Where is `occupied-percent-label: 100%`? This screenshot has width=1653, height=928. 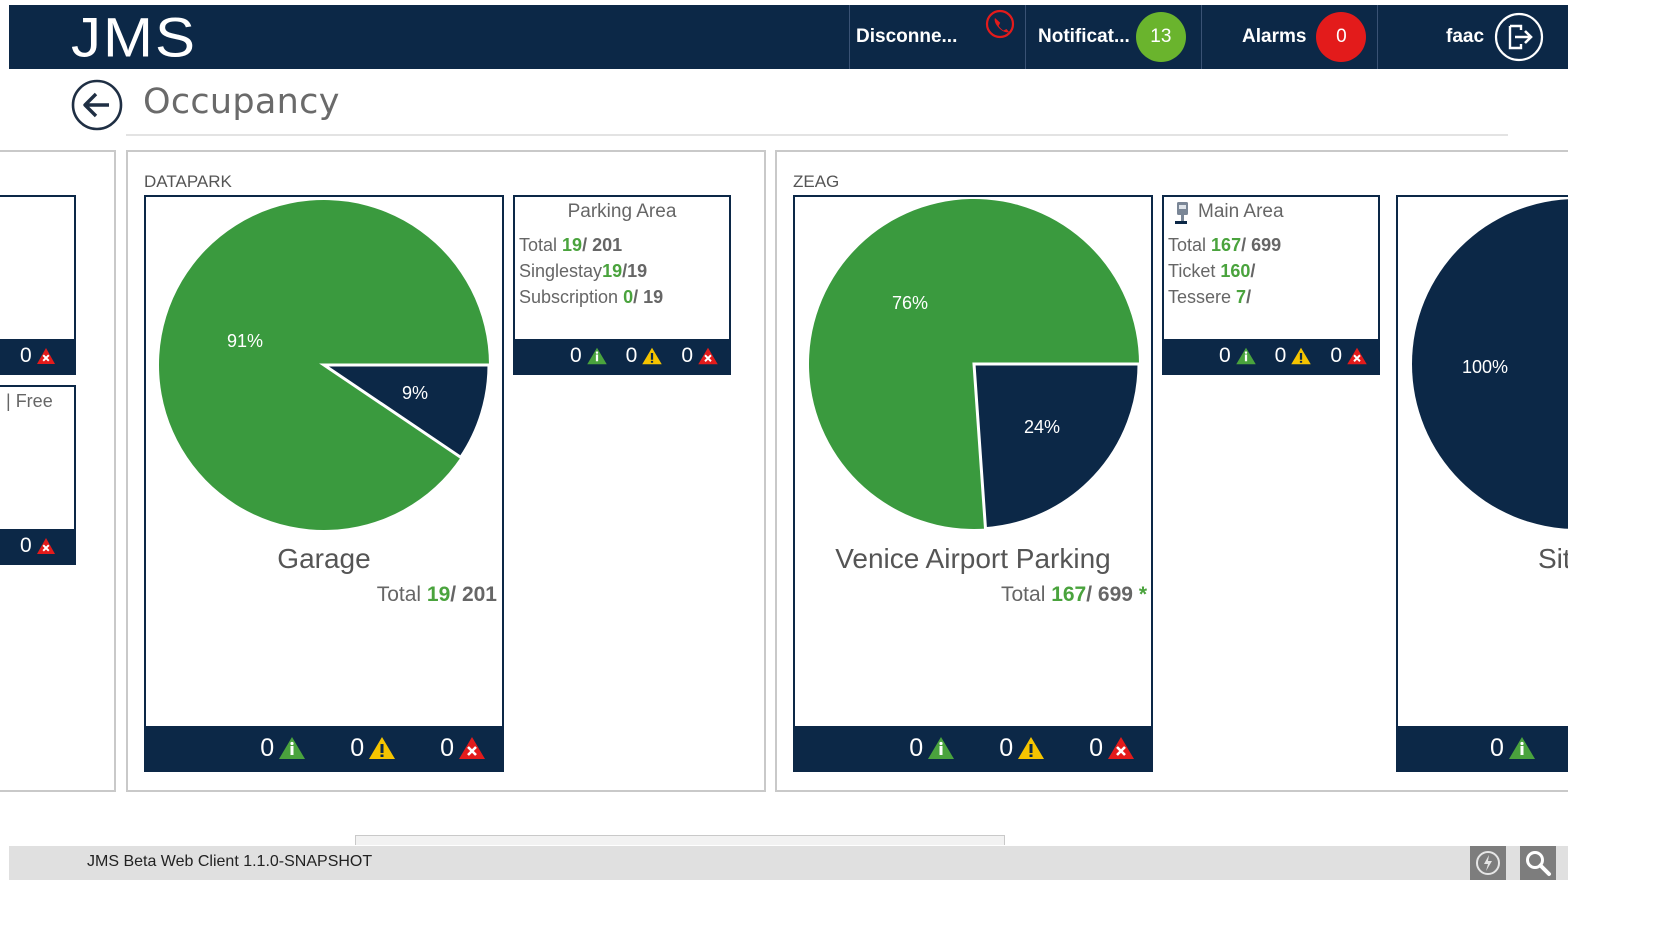
occupied-percent-label: 100% is located at coordinates (1485, 367).